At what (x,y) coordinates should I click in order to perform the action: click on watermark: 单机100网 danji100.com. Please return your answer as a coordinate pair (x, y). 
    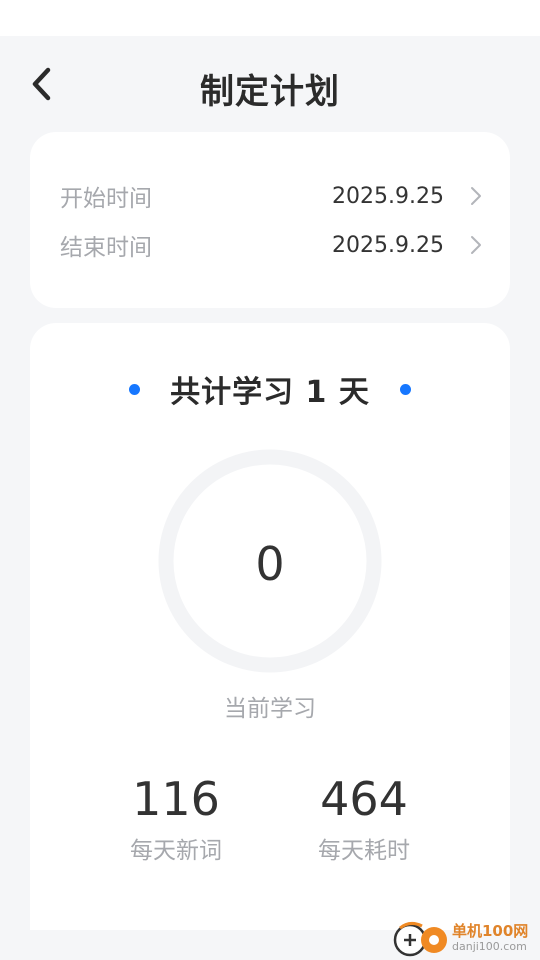
    Looking at the image, I should click on (465, 938).